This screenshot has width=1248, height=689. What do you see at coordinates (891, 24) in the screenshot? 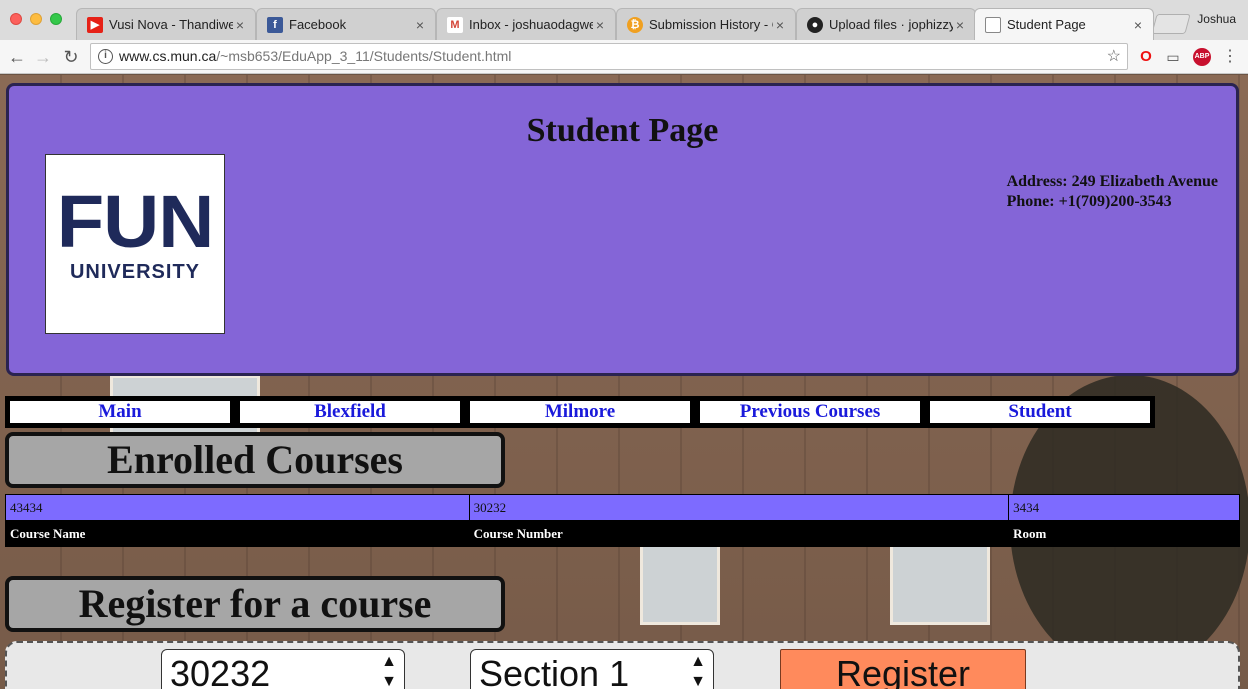
I see `tab-title: Upload files · jophizzy` at bounding box center [891, 24].